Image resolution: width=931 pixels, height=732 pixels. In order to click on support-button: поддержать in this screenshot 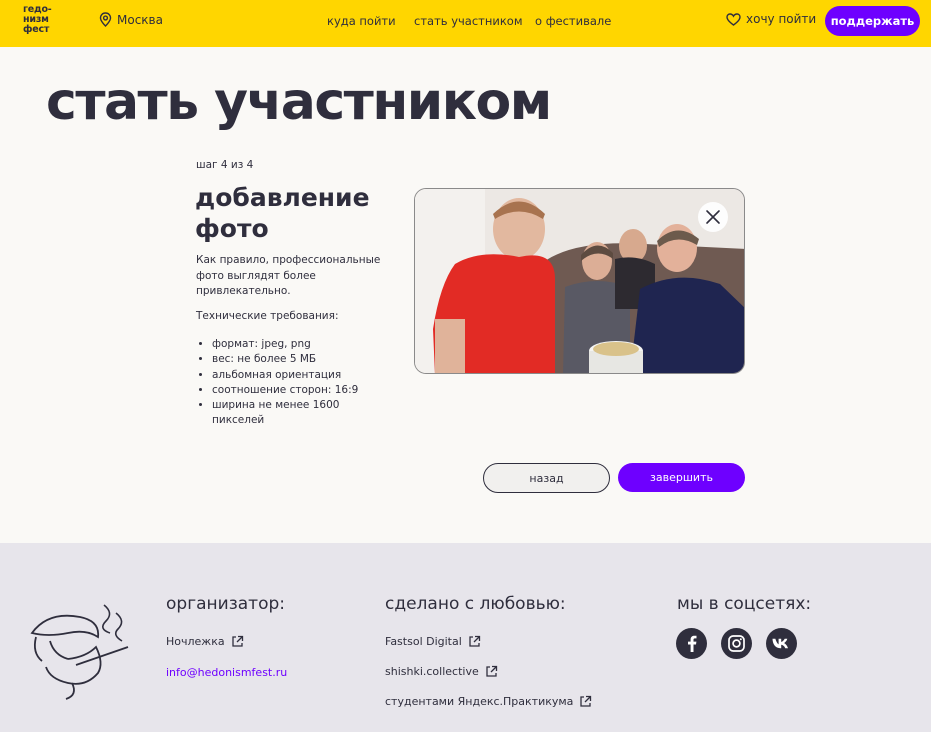, I will do `click(872, 21)`.